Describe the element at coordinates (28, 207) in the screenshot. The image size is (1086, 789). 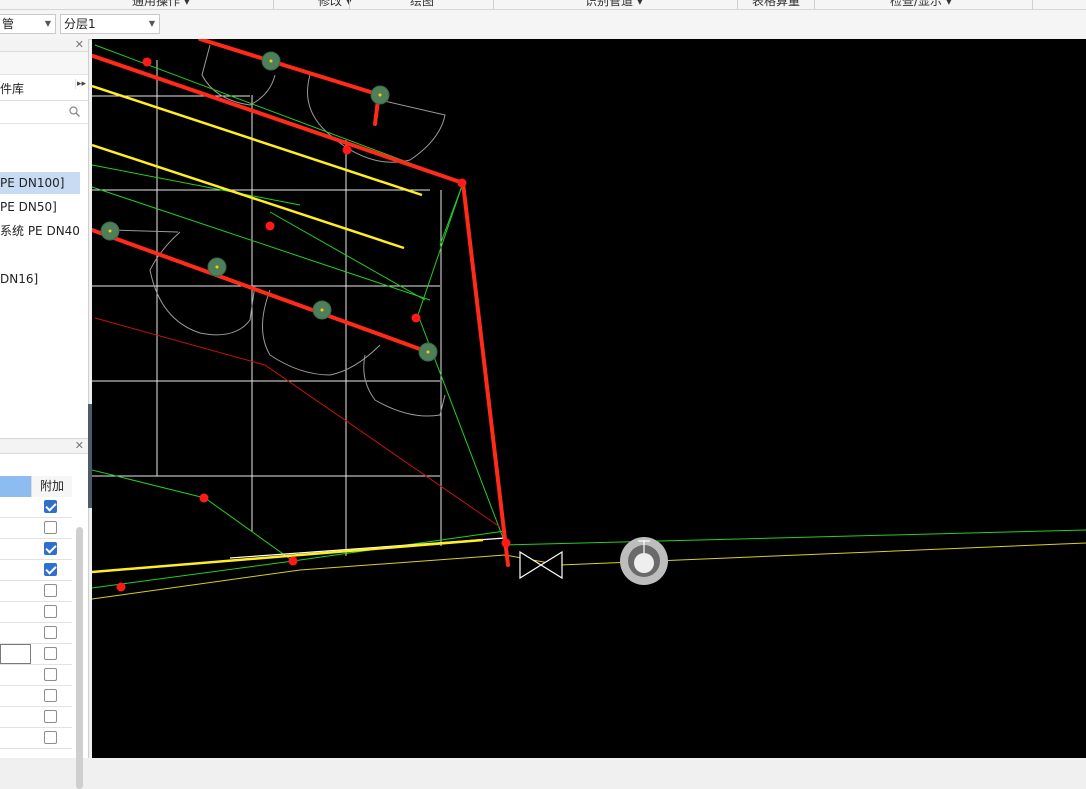
I see `tree-item-label: PE DN50]` at that location.